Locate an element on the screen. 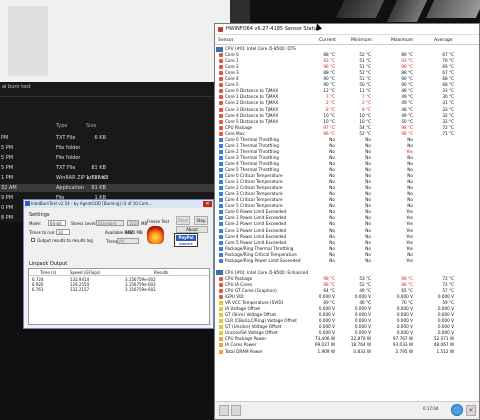 Image resolution: width=480 pixels, height=420 pixels. output-log-checkbox is located at coordinates (33, 240).